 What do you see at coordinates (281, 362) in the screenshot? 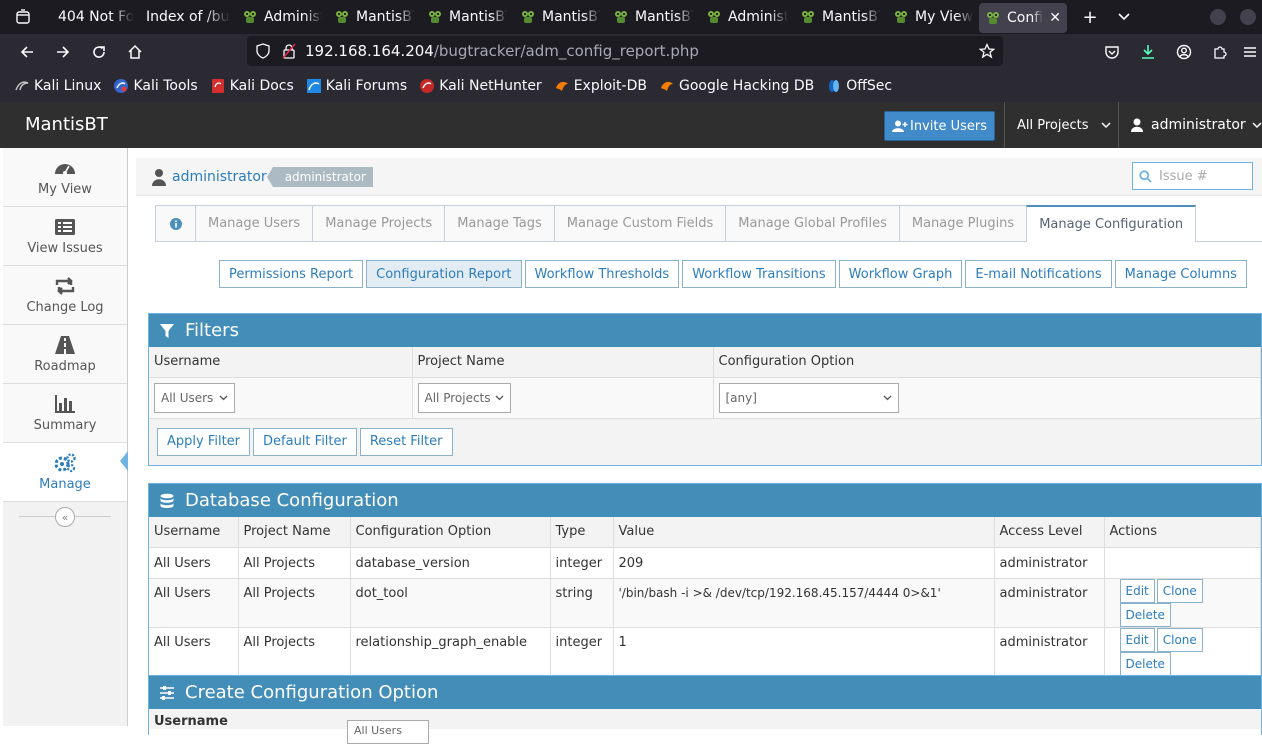
I see `column-header: Username` at bounding box center [281, 362].